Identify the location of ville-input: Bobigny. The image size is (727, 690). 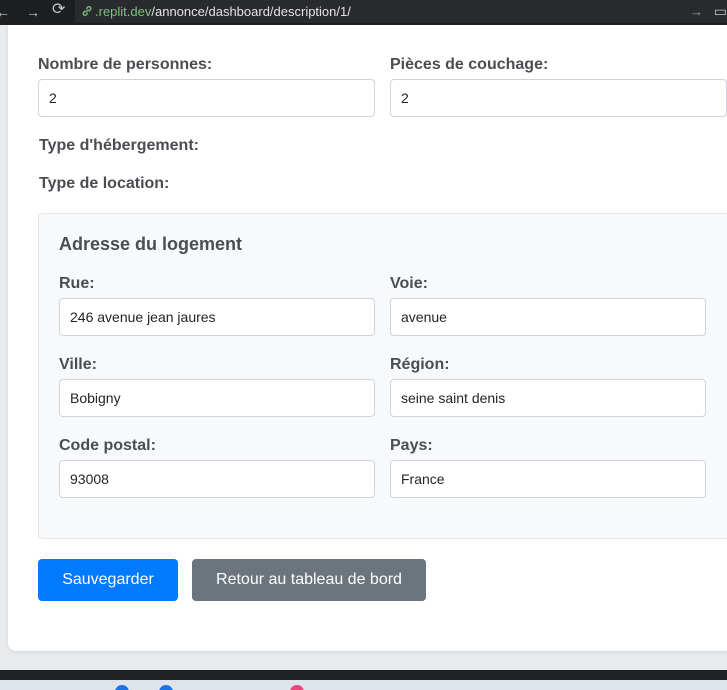
(217, 398).